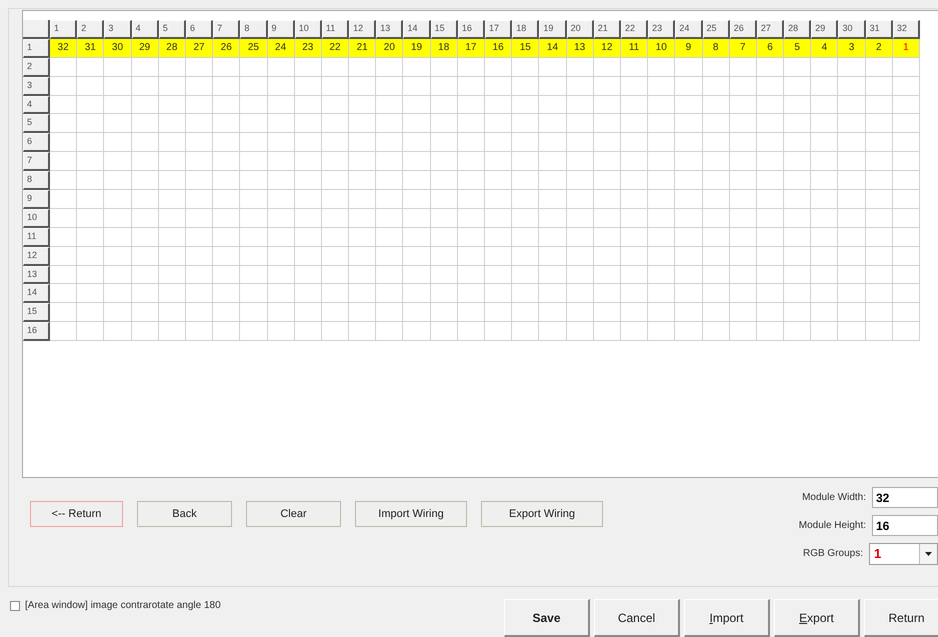 This screenshot has width=938, height=637. I want to click on column-header: 27, so click(770, 29).